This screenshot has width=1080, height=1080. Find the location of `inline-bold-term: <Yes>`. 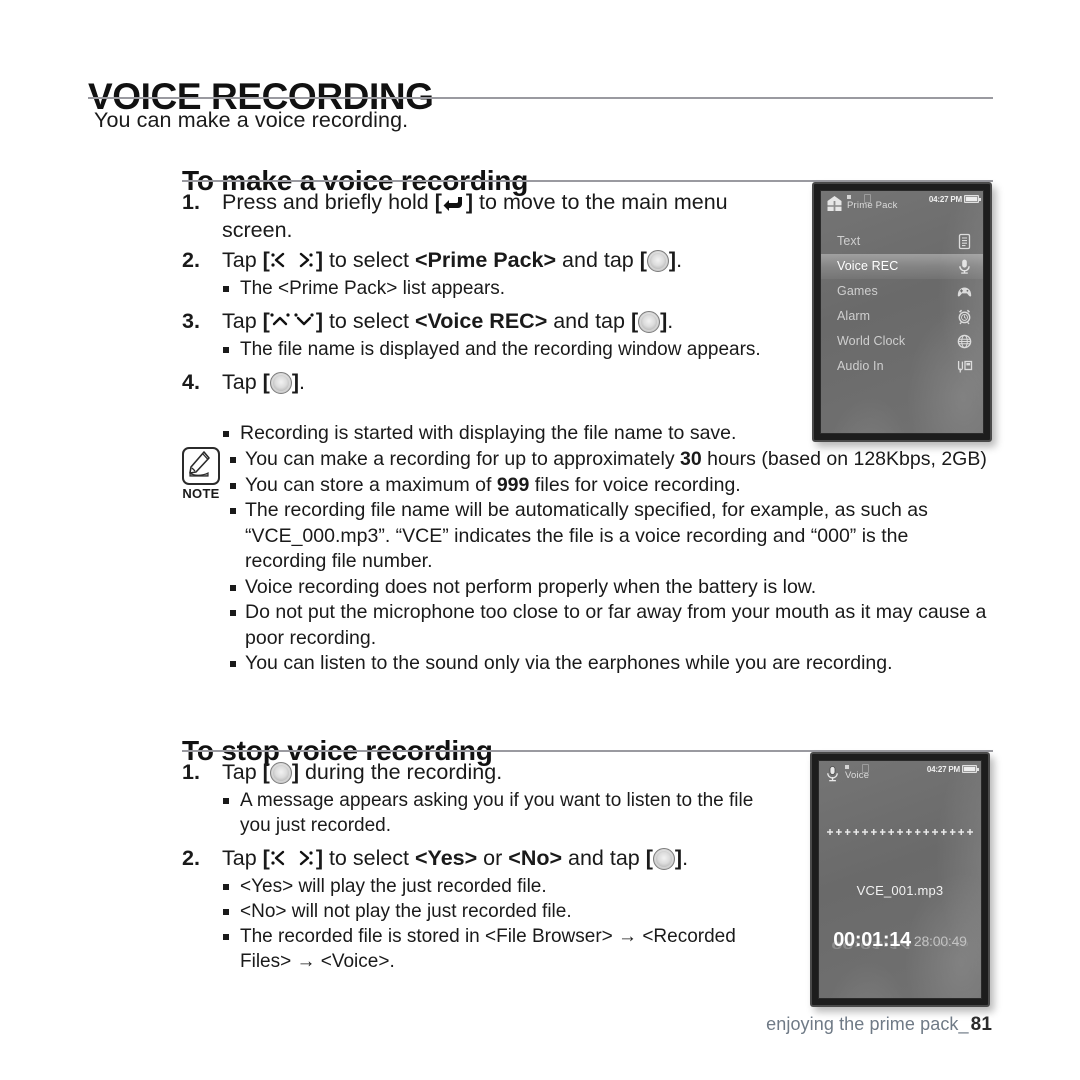

inline-bold-term: <Yes> is located at coordinates (446, 858).